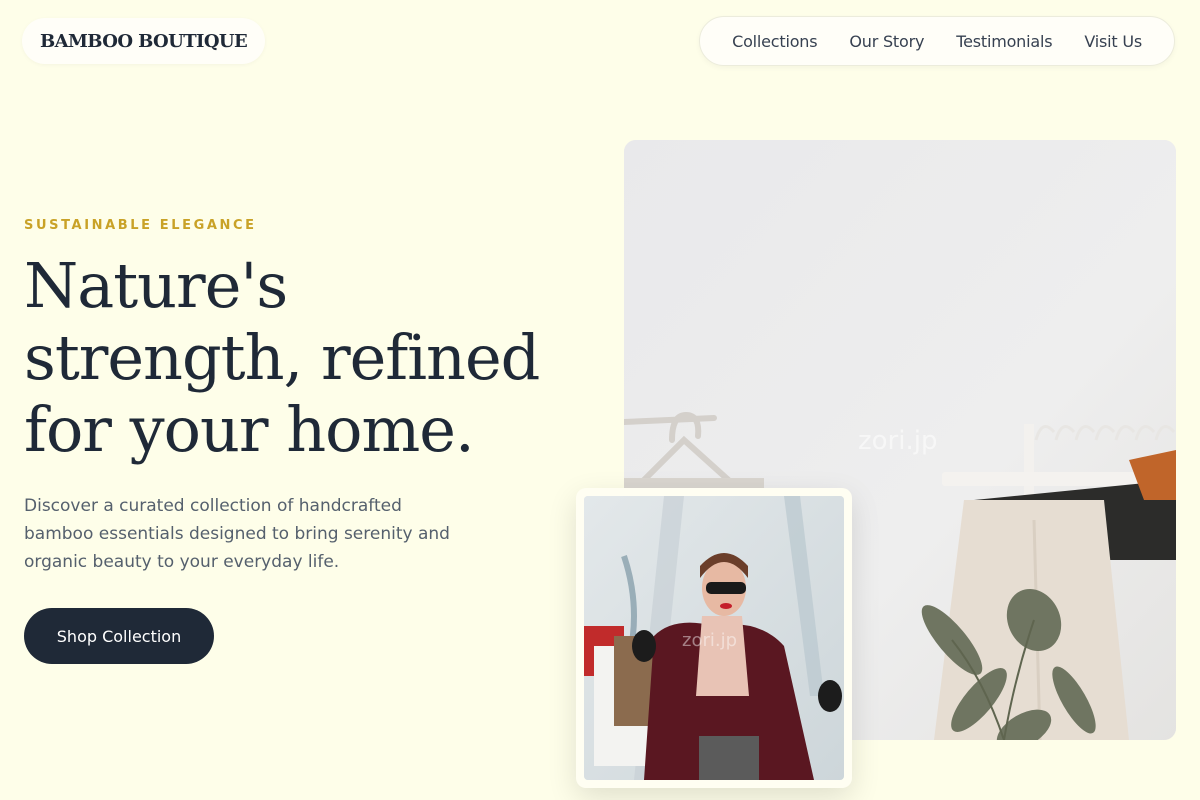 Image resolution: width=1200 pixels, height=800 pixels. I want to click on brand-logo: BAMBOO BOUTIQUE, so click(144, 41).